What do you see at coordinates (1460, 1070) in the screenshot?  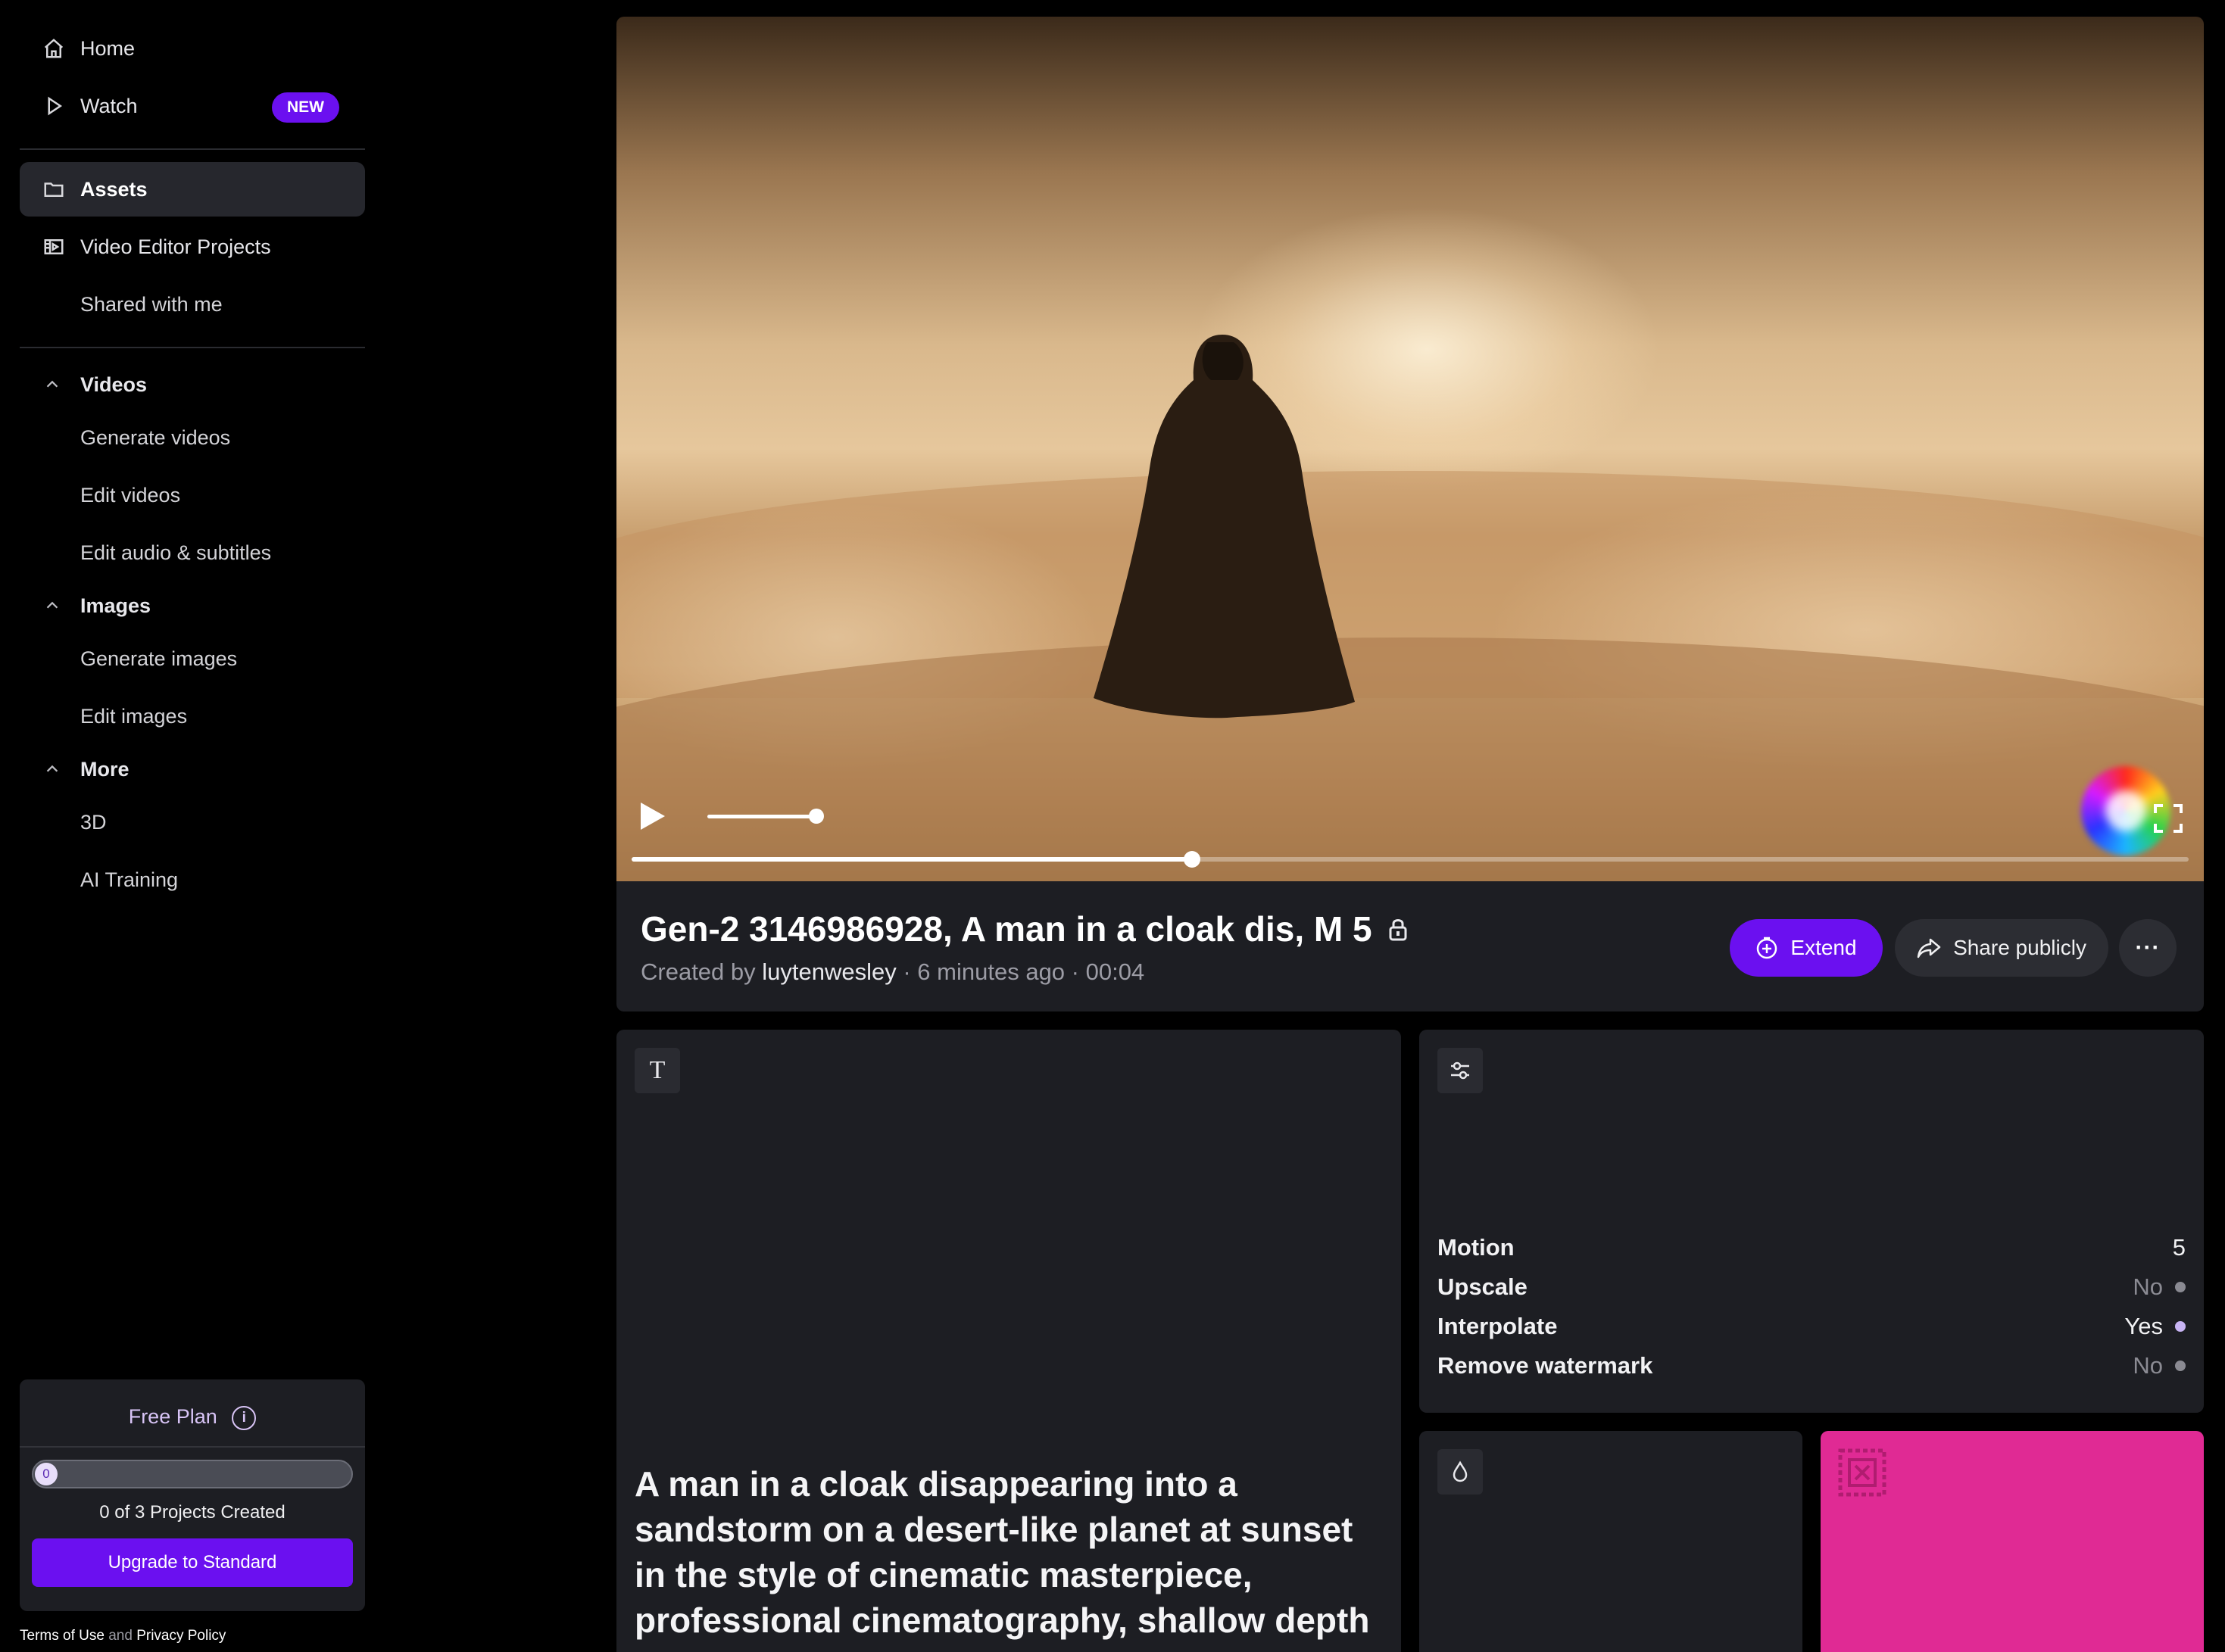 I see `sliders-icon` at bounding box center [1460, 1070].